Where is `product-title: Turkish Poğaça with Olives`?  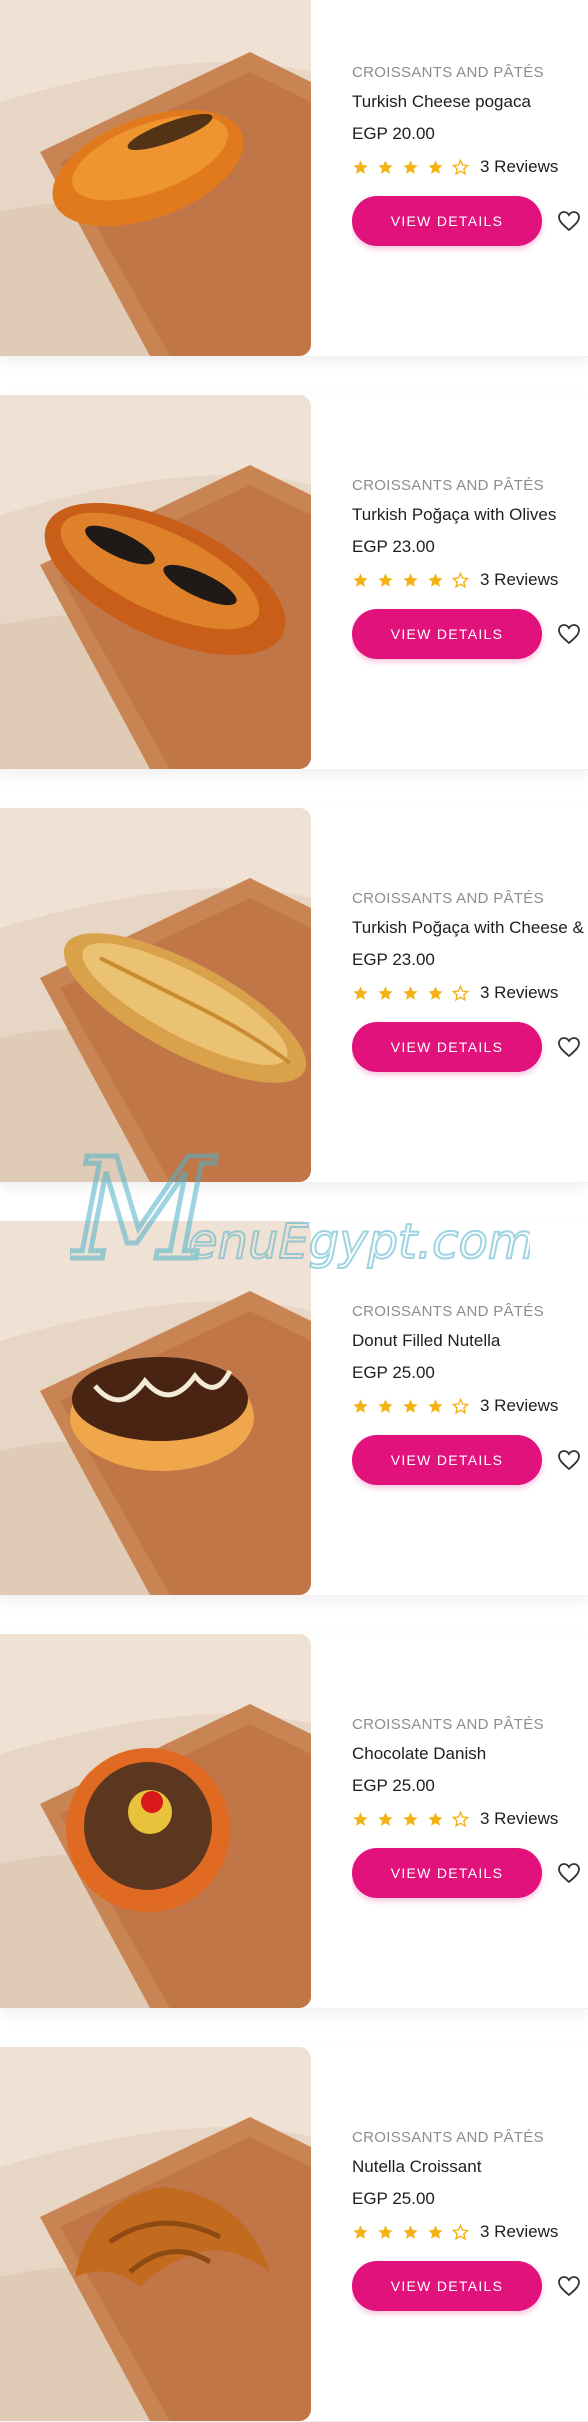
product-title: Turkish Poğaça with Olives is located at coordinates (454, 515).